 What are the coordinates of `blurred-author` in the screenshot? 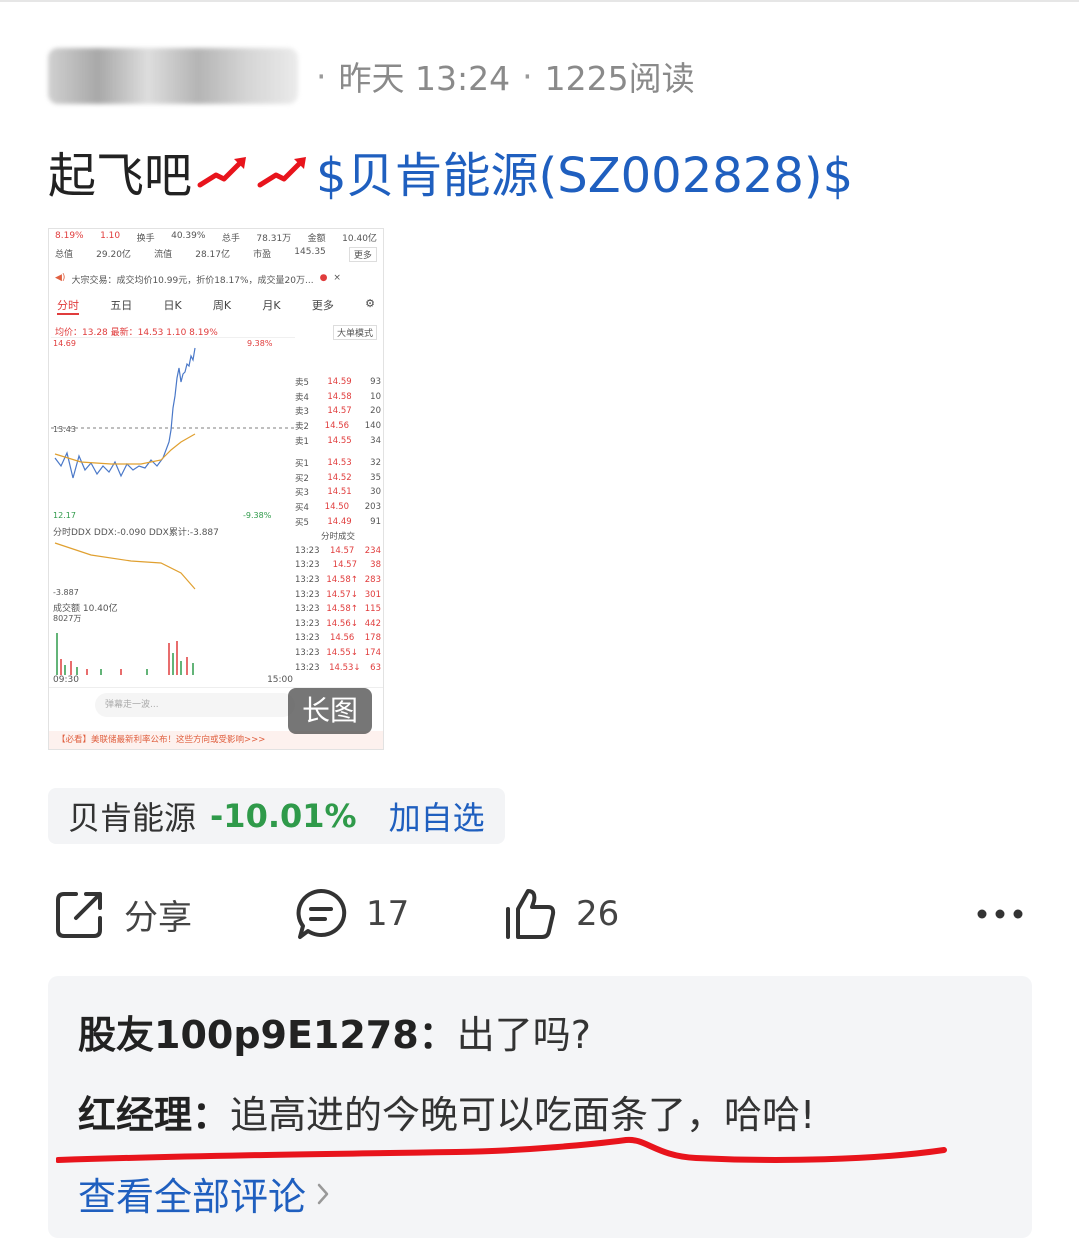 It's located at (173, 76).